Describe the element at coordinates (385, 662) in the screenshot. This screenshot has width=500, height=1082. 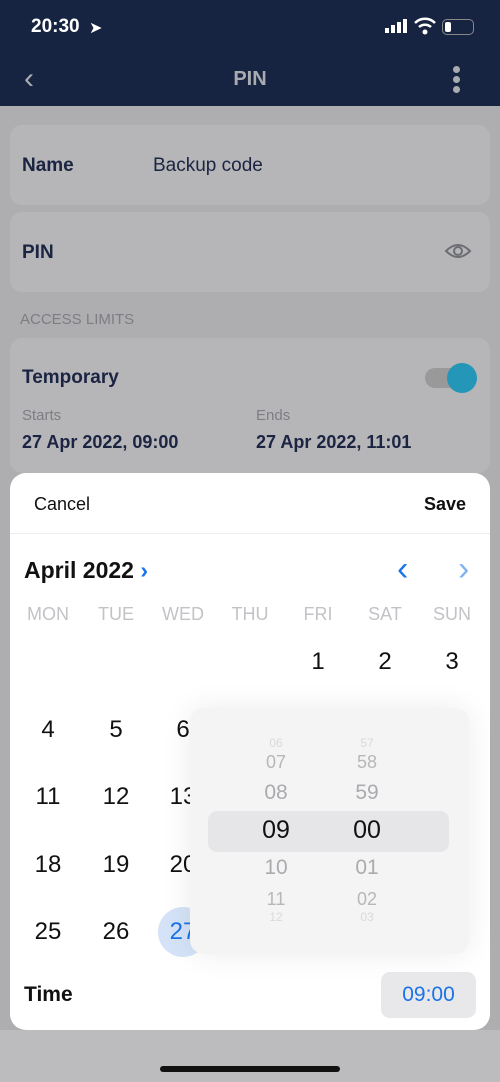
I see `day-cell: 2` at that location.